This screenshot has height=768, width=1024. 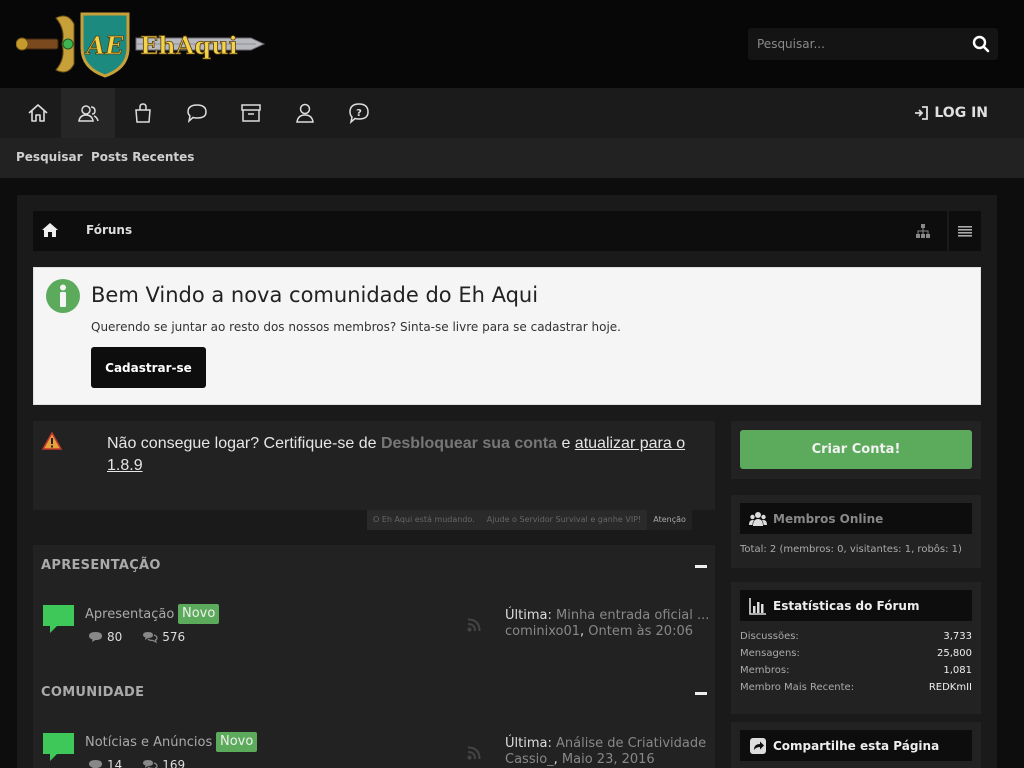 What do you see at coordinates (846, 605) in the screenshot?
I see `widget-title: Estatísticas do Fórum` at bounding box center [846, 605].